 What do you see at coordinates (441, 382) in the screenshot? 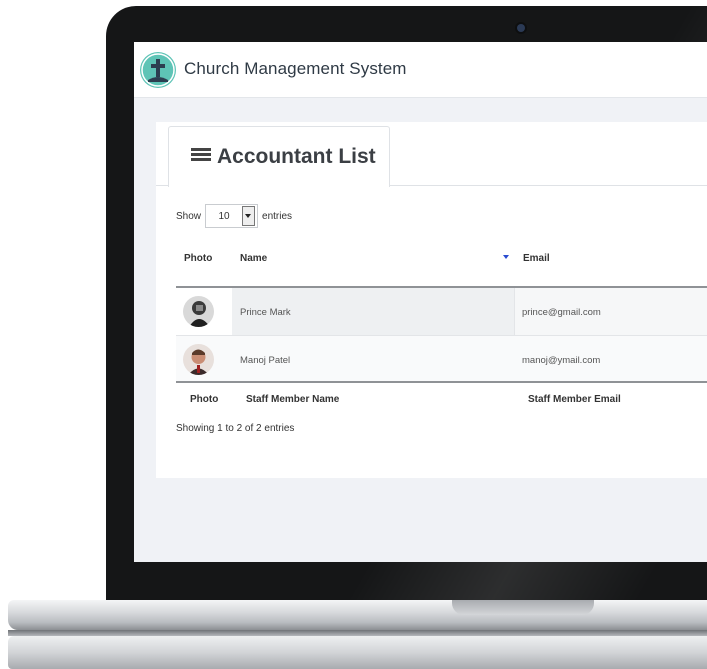
I see `table-footer-rule` at bounding box center [441, 382].